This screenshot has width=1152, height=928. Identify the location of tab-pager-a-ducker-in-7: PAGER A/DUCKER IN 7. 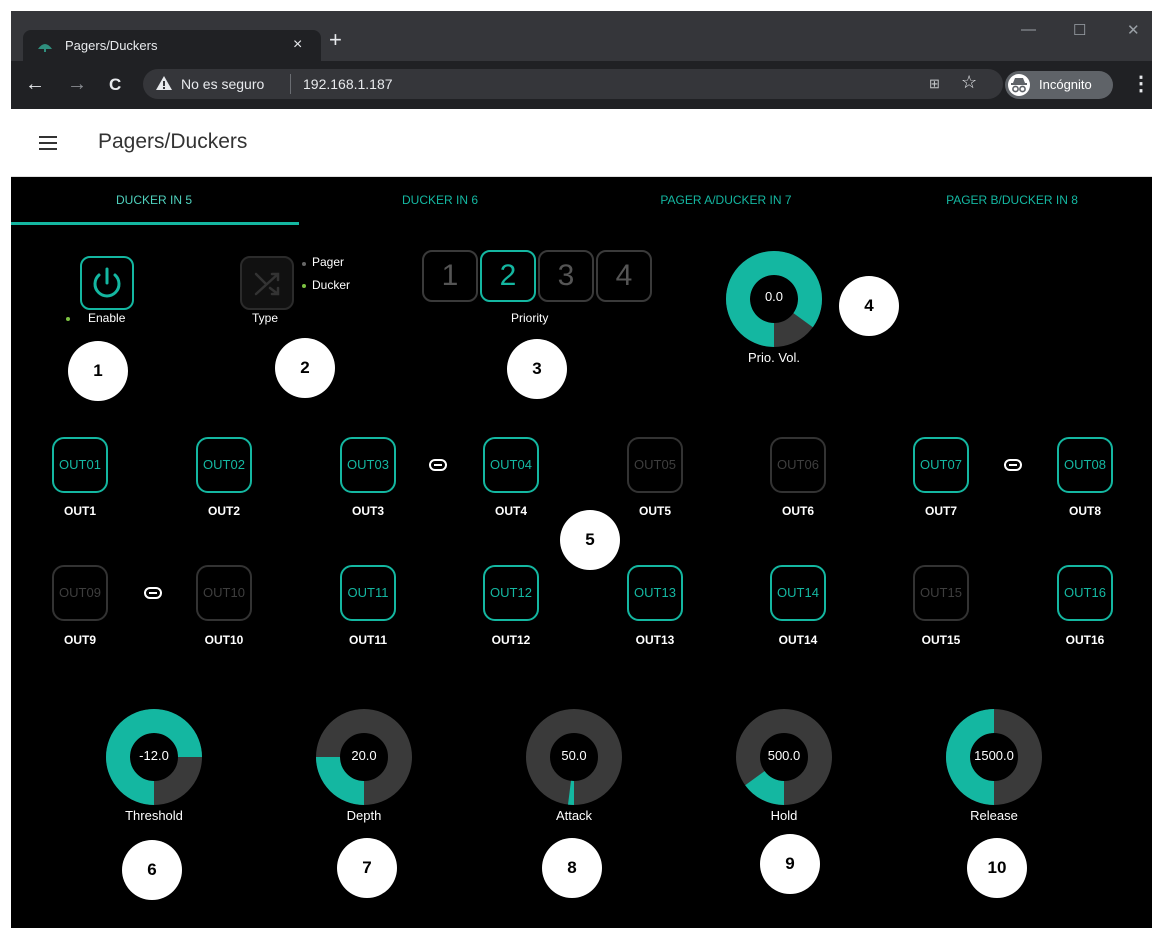
(726, 200).